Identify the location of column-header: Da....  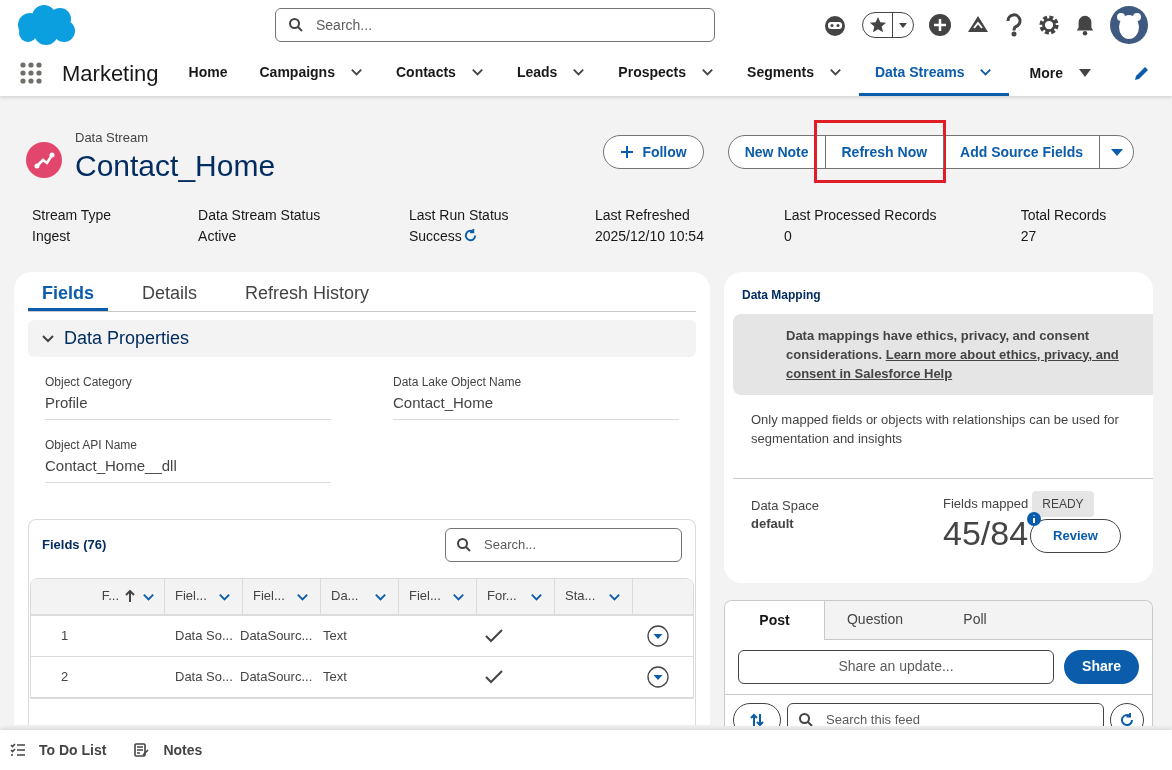
(360, 596).